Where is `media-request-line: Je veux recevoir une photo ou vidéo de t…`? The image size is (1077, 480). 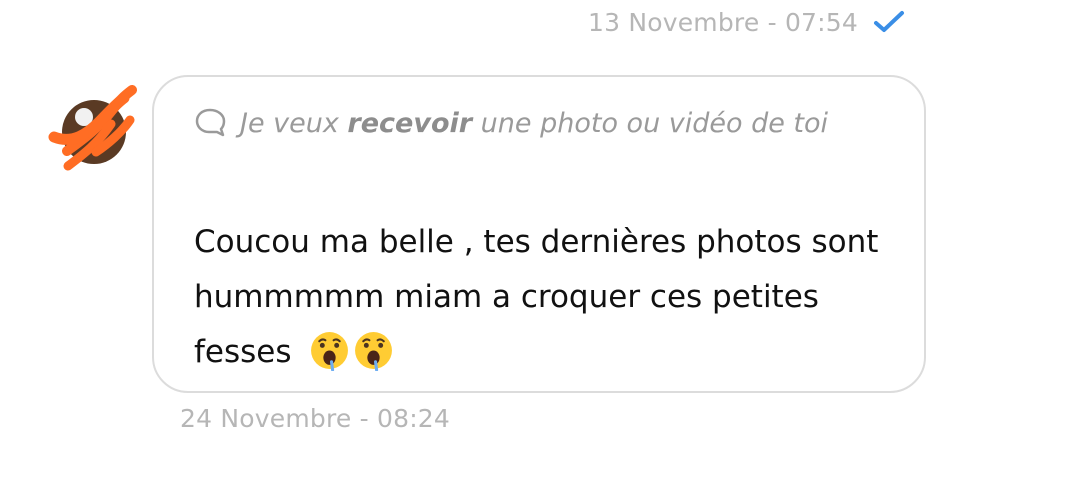
media-request-line: Je veux recevoir une photo ou vidéo de t… is located at coordinates (539, 124).